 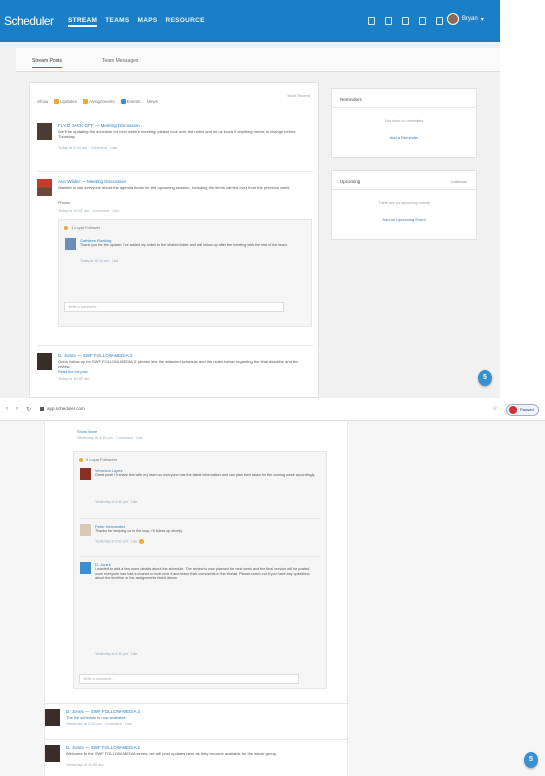 What do you see at coordinates (184, 22) in the screenshot?
I see `nav-resource: RESOURCE` at bounding box center [184, 22].